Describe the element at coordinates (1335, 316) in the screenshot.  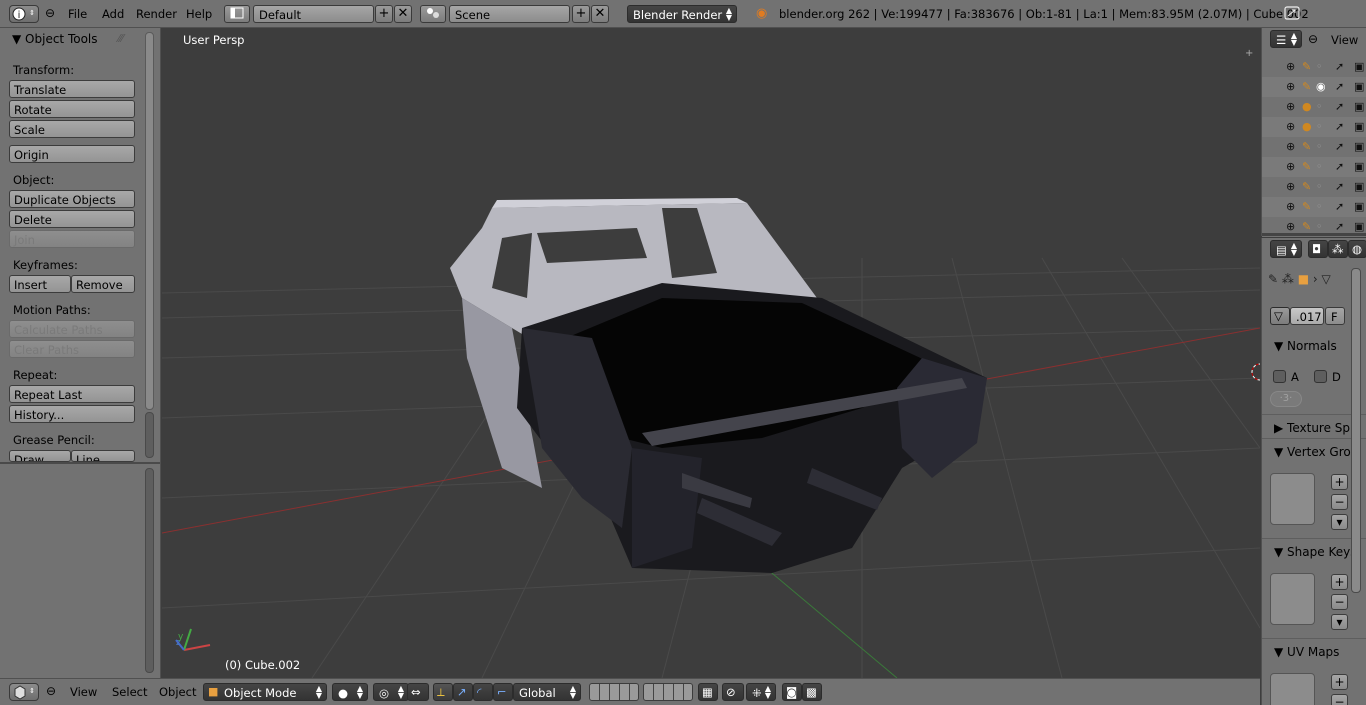
I see `fake-user-toggle: F` at that location.